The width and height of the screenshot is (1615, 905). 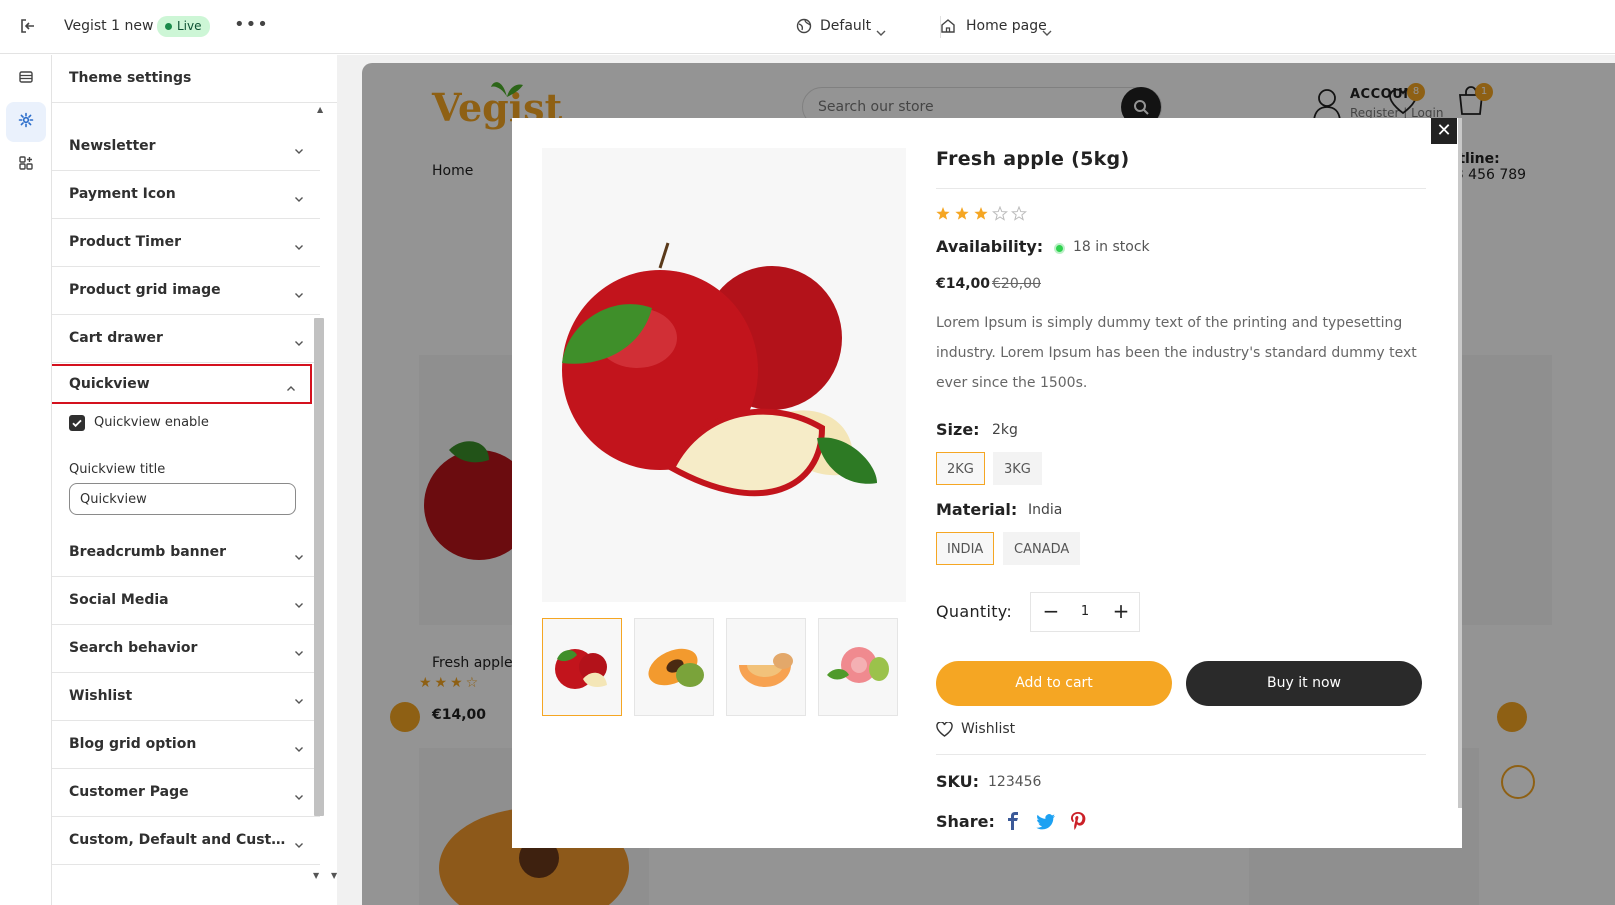 I want to click on share-label: Share:, so click(x=965, y=821).